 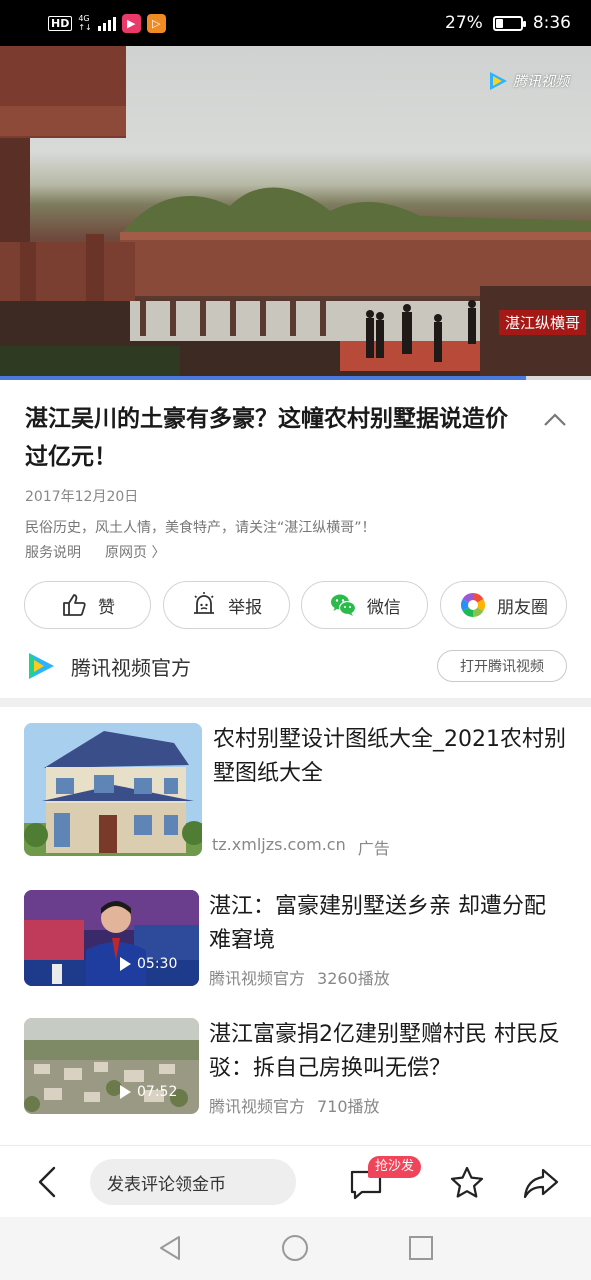 I want to click on status-bar: HD 4G ↑↓ ▶ ▷ 27% 8:36, so click(x=295, y=23).